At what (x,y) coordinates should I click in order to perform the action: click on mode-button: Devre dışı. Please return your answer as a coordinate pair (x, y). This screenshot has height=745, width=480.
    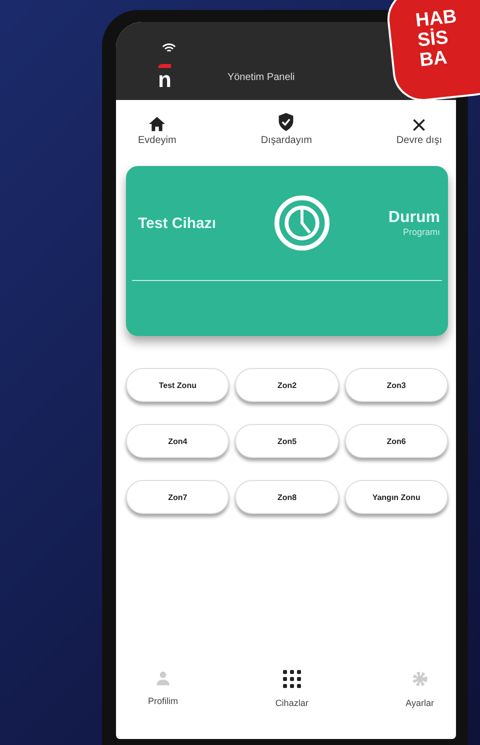
    Looking at the image, I should click on (419, 132).